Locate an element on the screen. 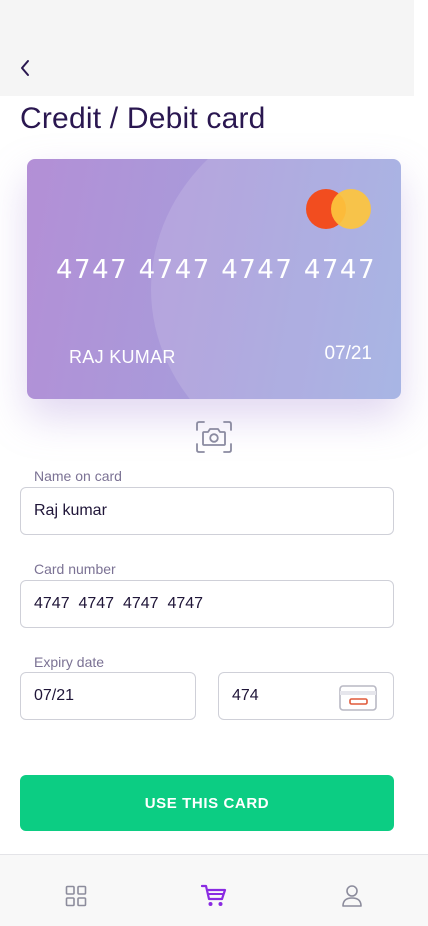 The image size is (428, 926). card-preview-expiry: 07/21 is located at coordinates (348, 353).